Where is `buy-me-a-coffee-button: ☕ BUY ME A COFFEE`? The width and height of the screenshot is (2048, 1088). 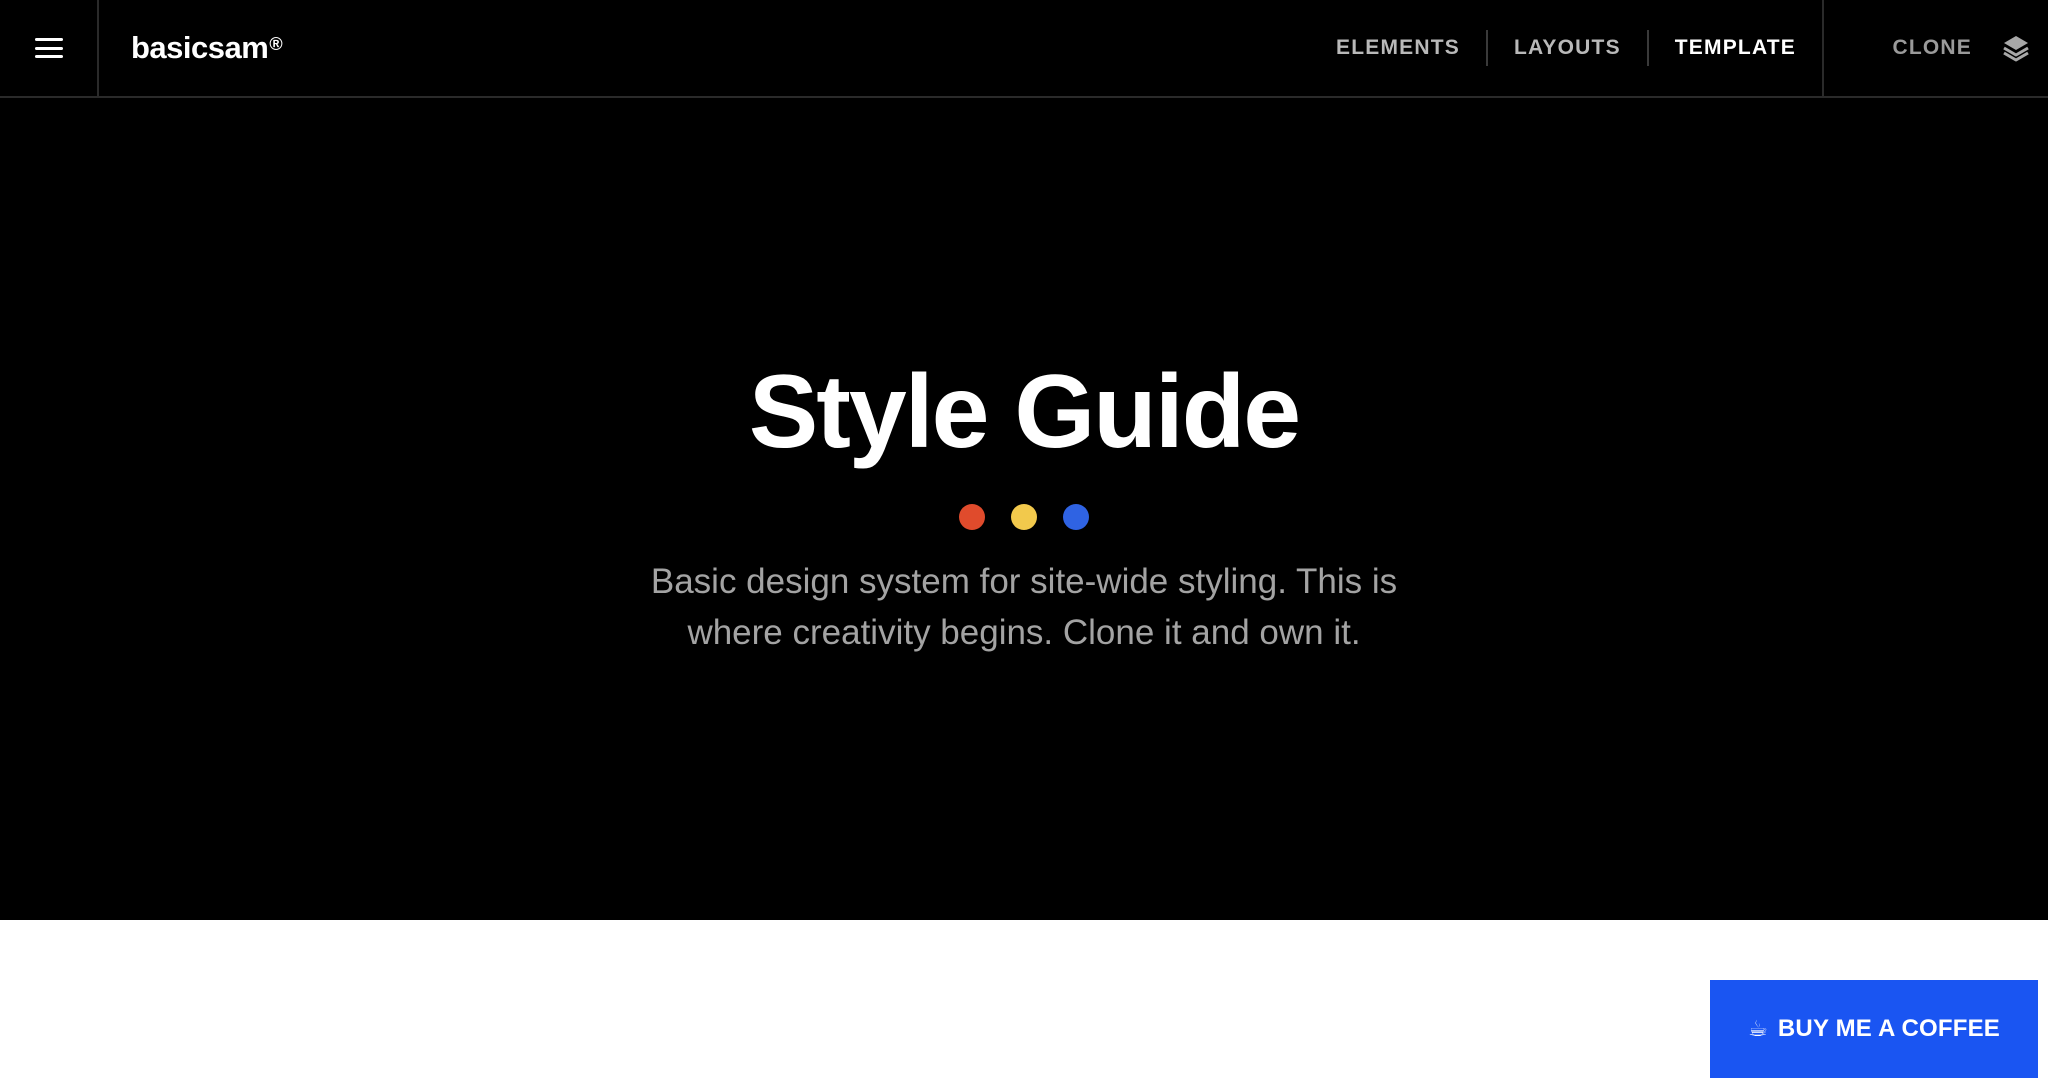
buy-me-a-coffee-button: ☕ BUY ME A COFFEE is located at coordinates (1874, 1029).